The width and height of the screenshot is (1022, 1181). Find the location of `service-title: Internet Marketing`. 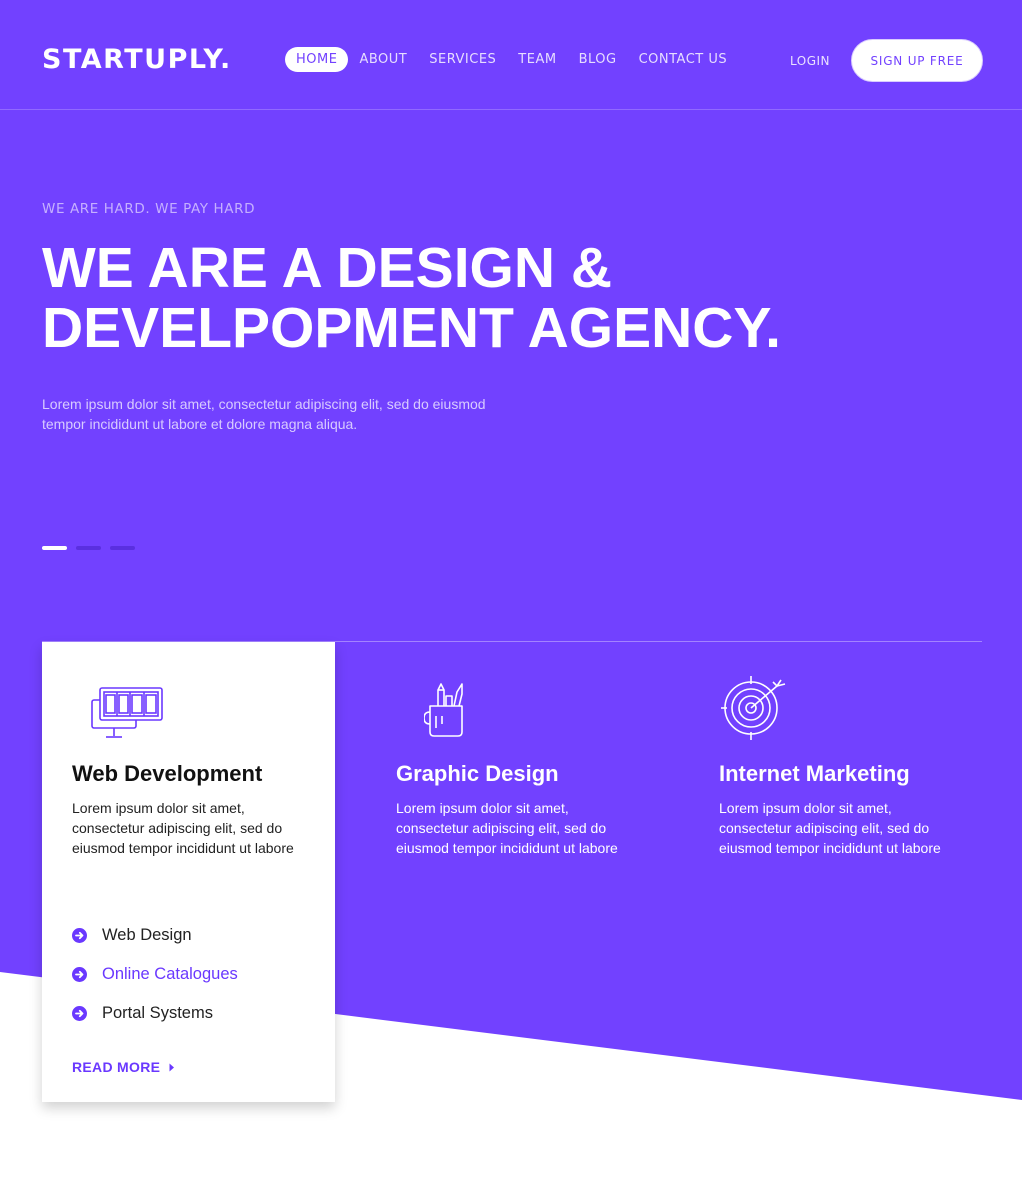

service-title: Internet Marketing is located at coordinates (814, 773).